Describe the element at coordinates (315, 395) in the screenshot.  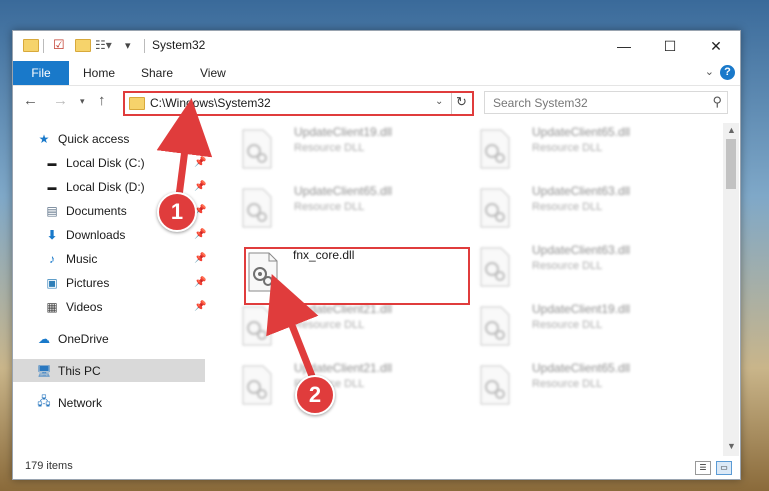
I see `step-callout-2: 2` at that location.